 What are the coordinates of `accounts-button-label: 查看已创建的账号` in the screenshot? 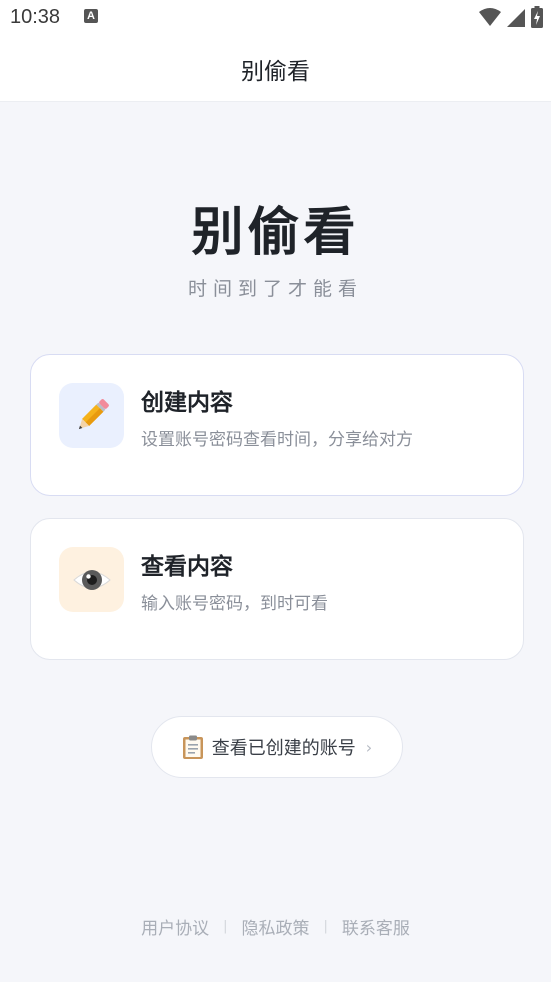 It's located at (283, 748).